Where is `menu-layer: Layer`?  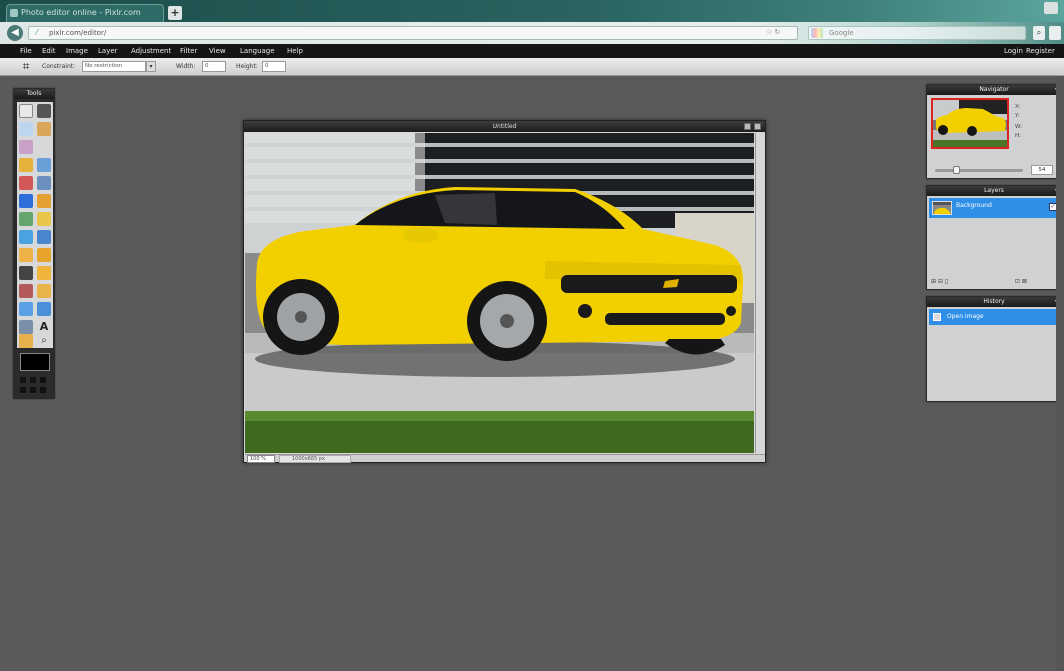 menu-layer: Layer is located at coordinates (108, 51).